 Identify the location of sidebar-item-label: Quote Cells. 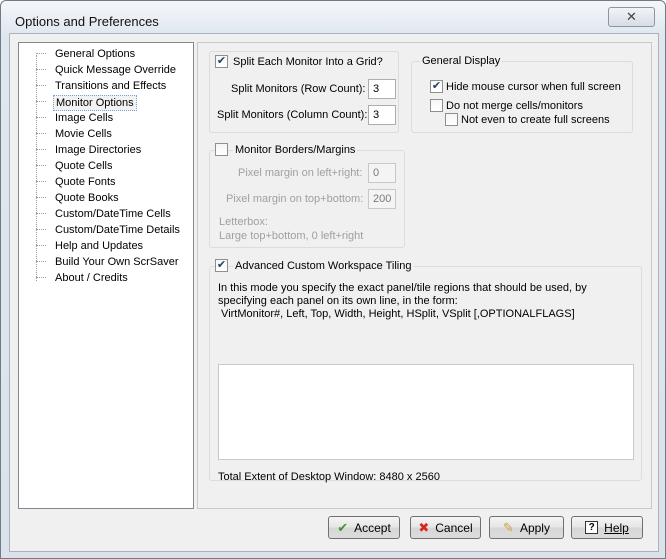
(84, 166).